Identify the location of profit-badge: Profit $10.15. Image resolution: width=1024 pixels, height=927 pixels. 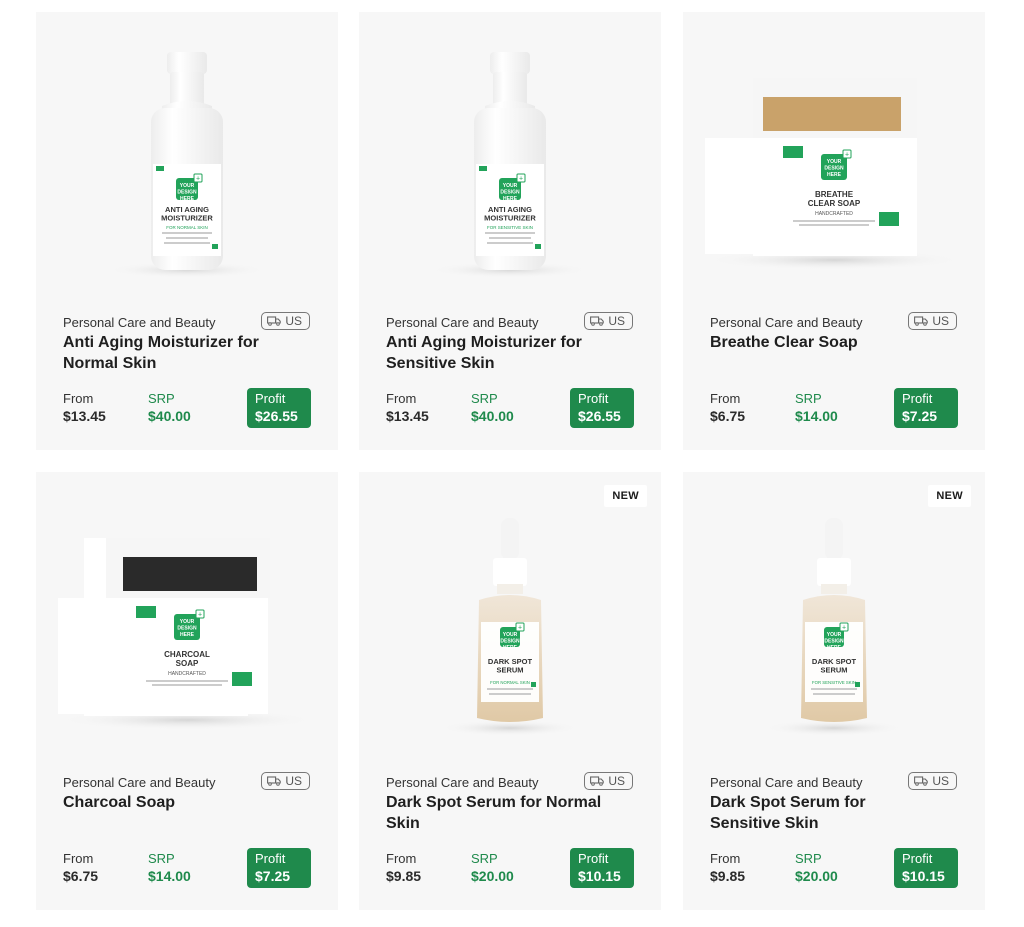
(926, 868).